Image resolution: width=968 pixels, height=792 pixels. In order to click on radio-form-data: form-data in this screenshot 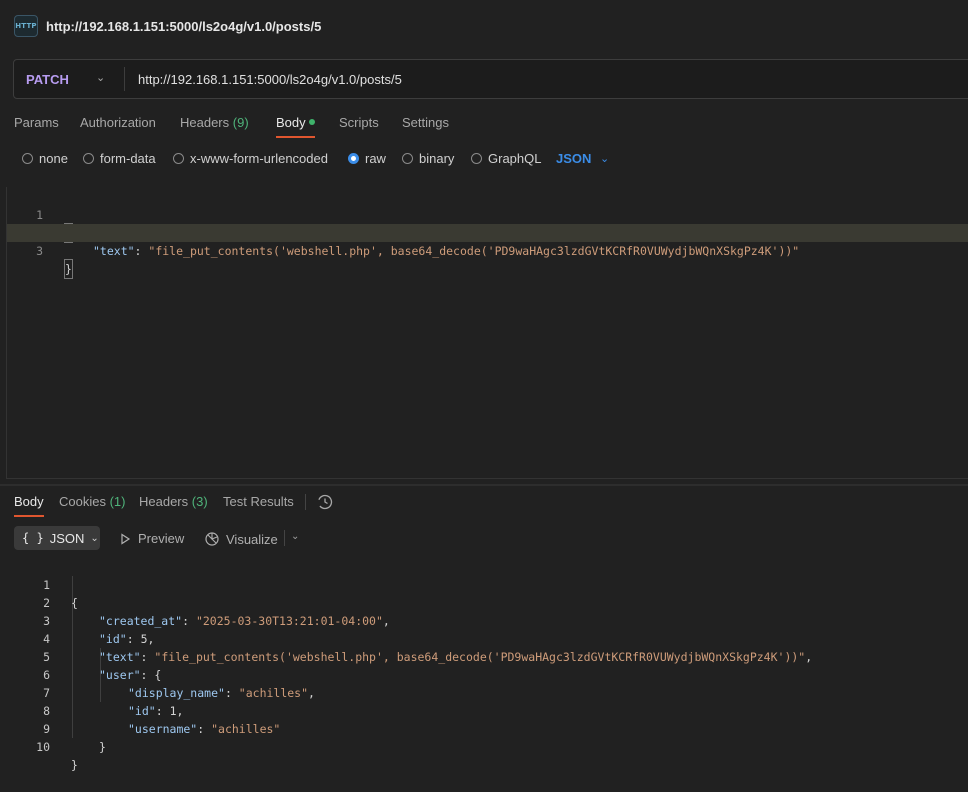, I will do `click(119, 158)`.